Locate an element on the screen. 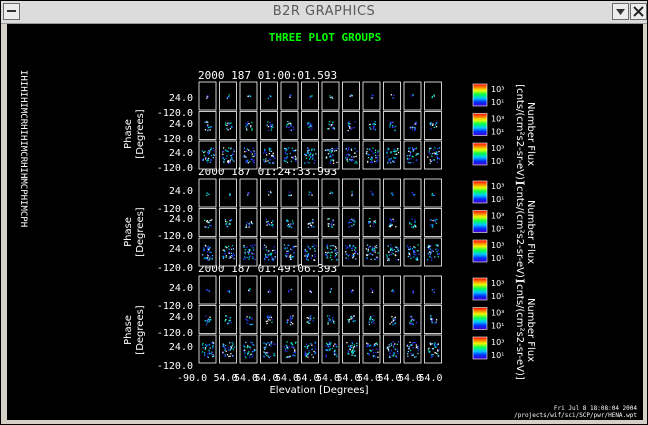  ylabel-phase-2: Phase is located at coordinates (128, 232).